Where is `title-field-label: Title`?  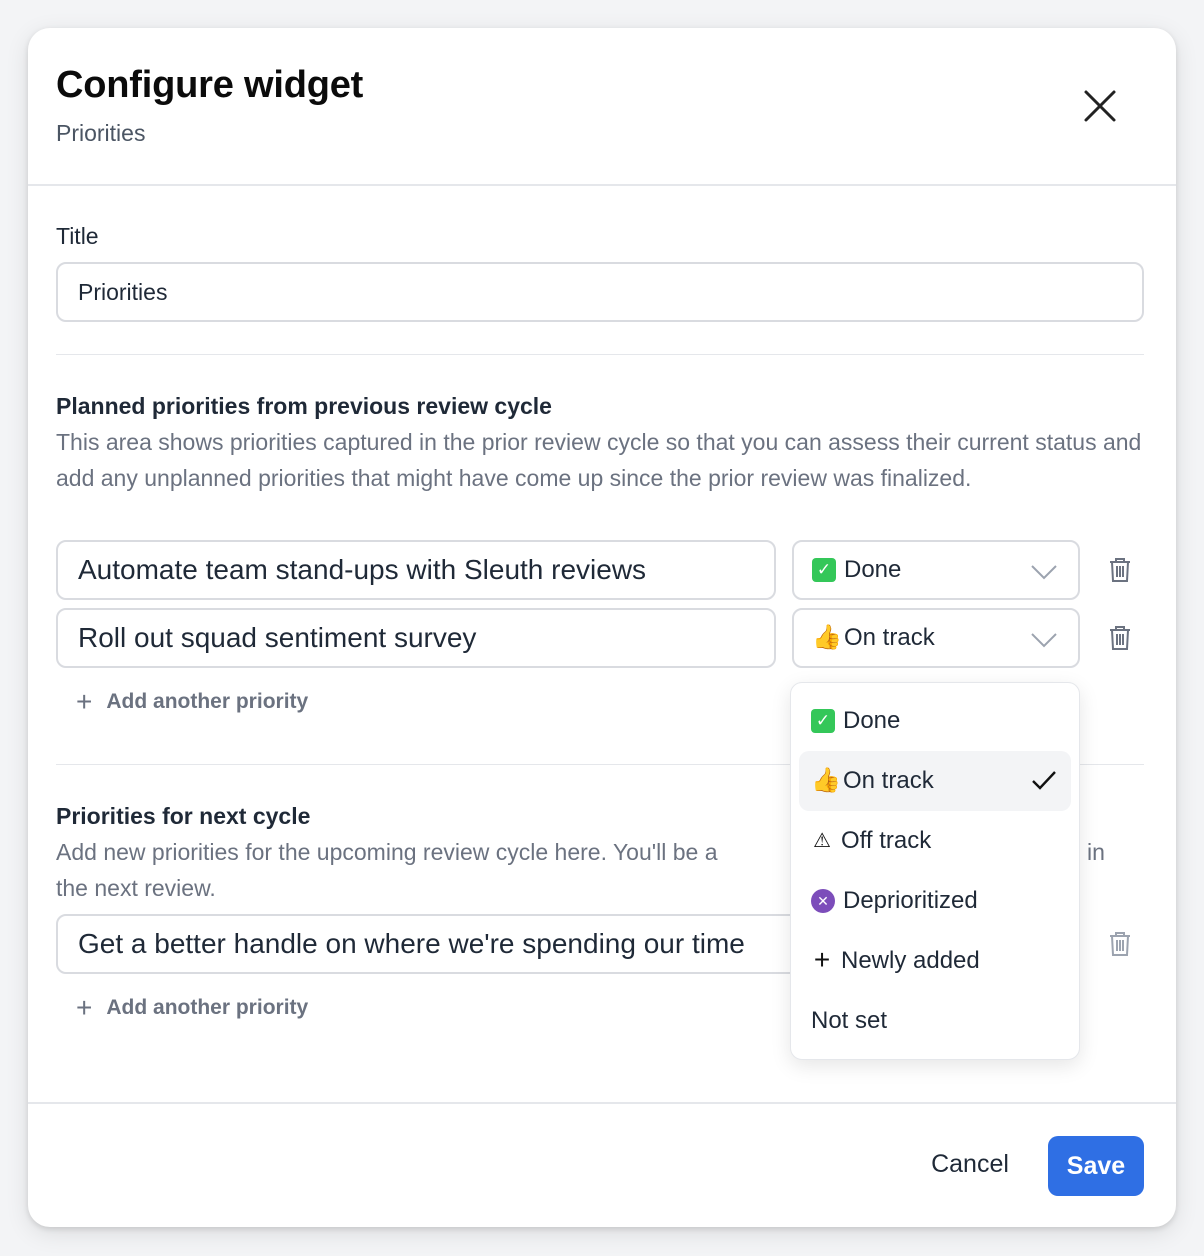
title-field-label: Title is located at coordinates (77, 236).